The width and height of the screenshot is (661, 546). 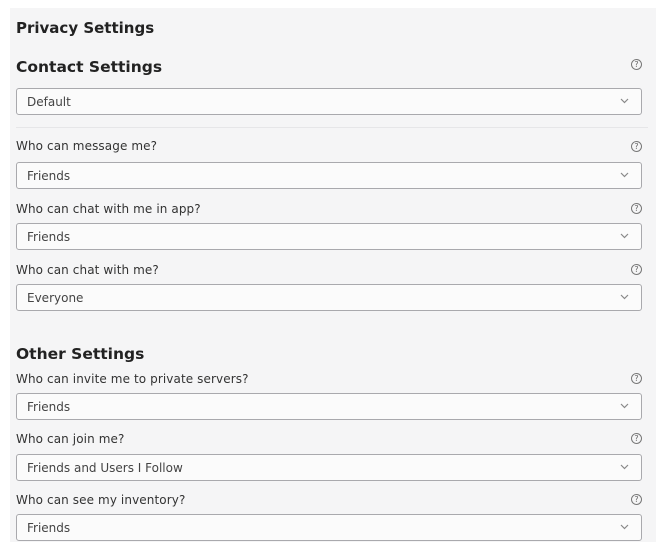 What do you see at coordinates (329, 467) in the screenshot?
I see `join-dropdown: Friends and Users I Follow` at bounding box center [329, 467].